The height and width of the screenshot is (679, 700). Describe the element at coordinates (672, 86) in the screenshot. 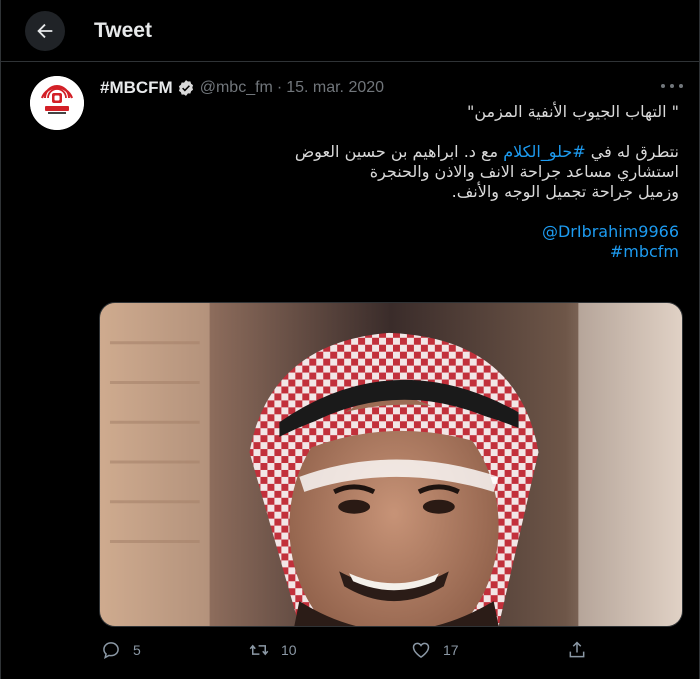

I see `more-options-button` at that location.